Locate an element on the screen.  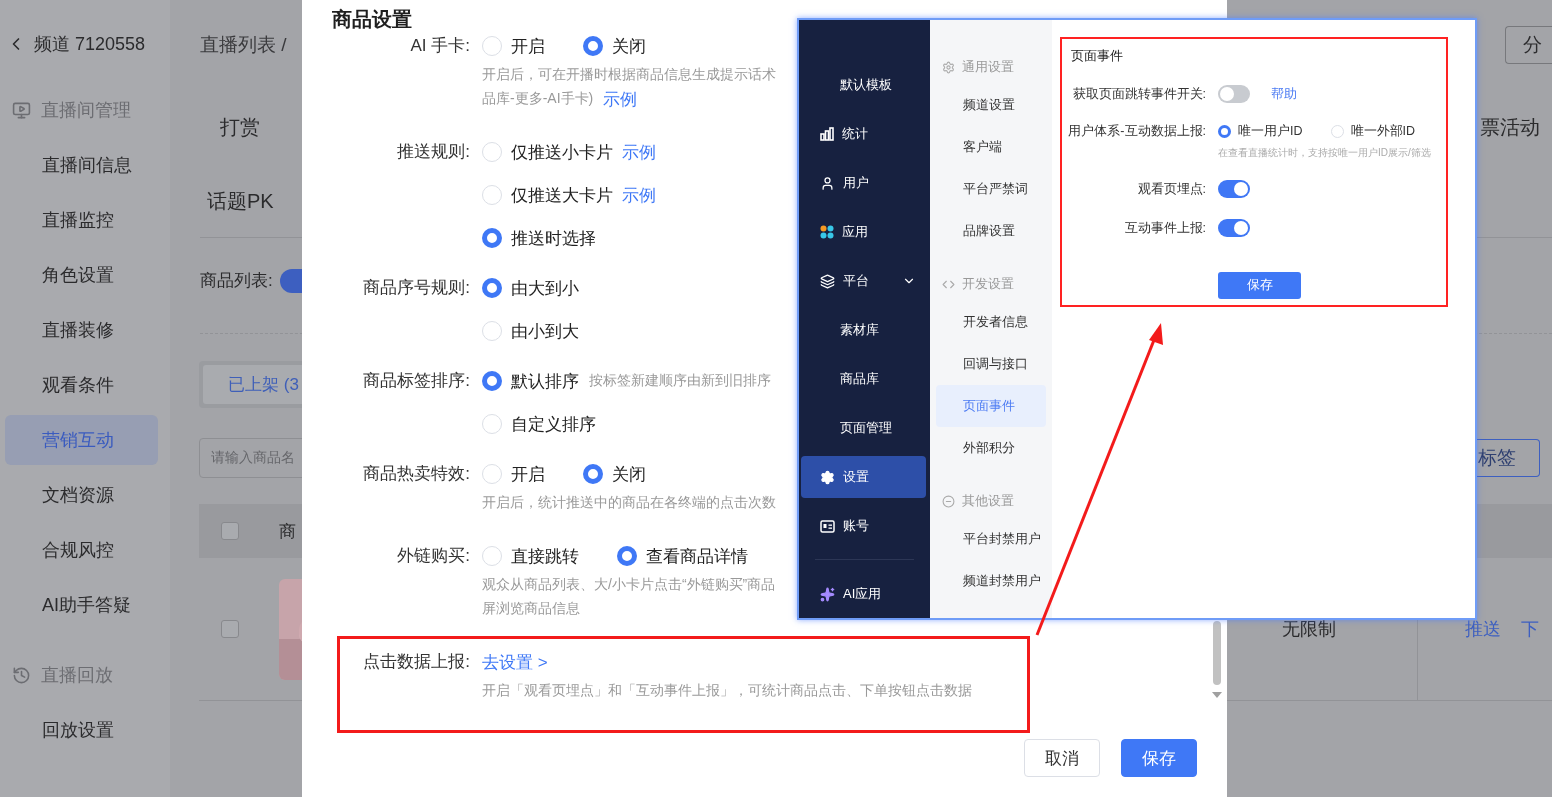
id-card-icon is located at coordinates (827, 526).